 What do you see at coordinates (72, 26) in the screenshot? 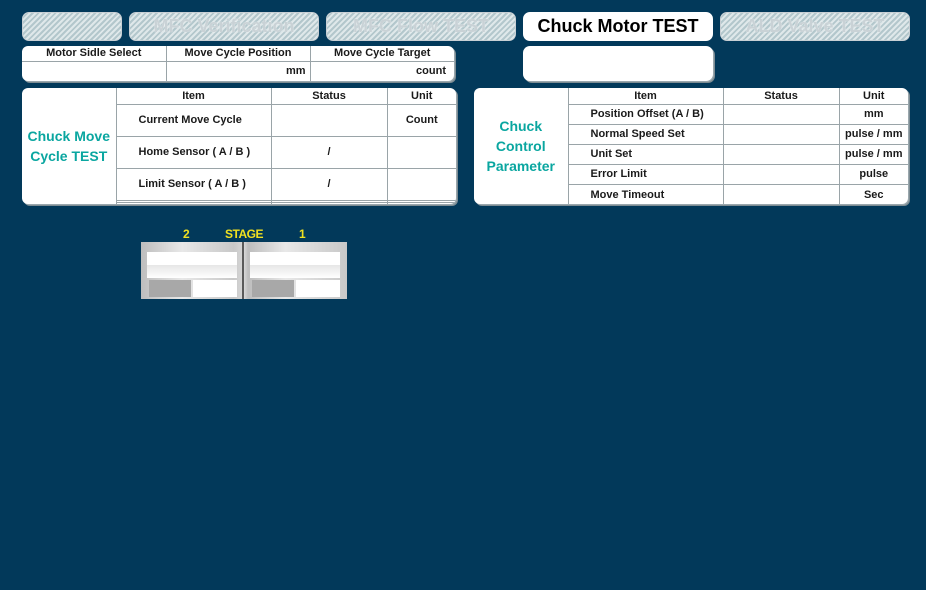
I see `tab-blank` at bounding box center [72, 26].